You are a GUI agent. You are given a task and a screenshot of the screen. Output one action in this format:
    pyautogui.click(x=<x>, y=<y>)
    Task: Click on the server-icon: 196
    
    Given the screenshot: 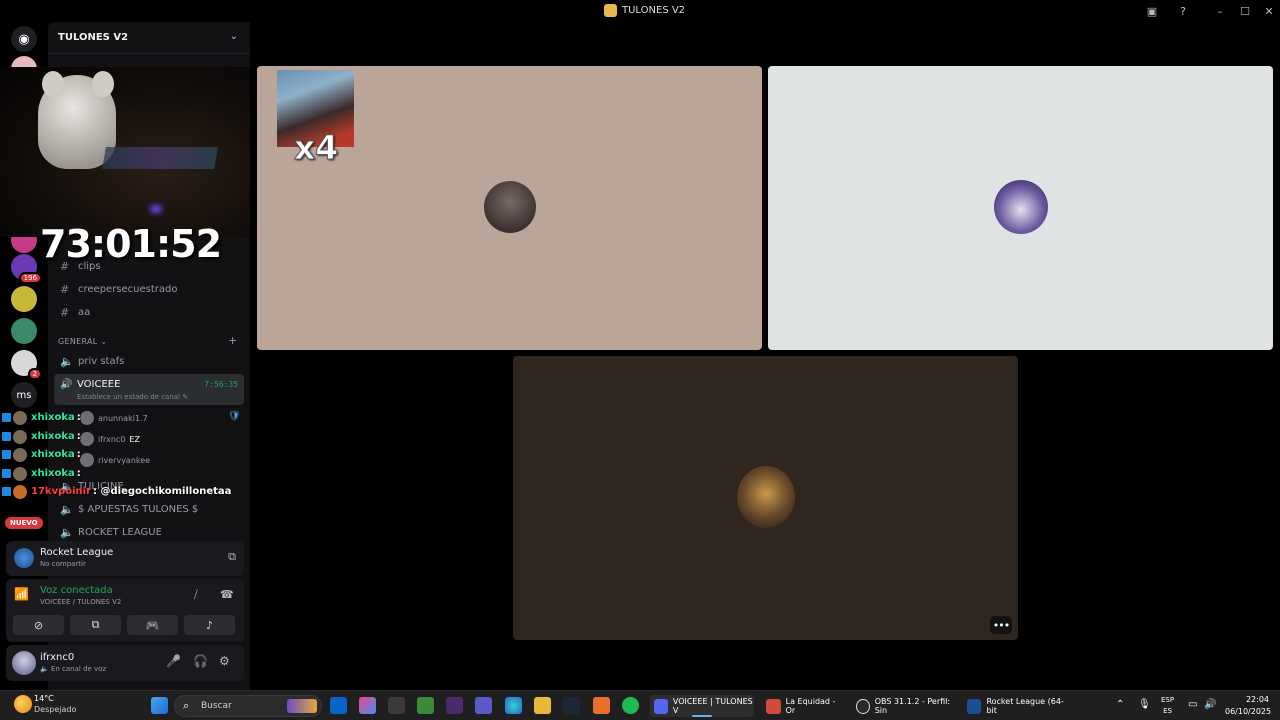 What is the action you would take?
    pyautogui.click(x=26, y=269)
    